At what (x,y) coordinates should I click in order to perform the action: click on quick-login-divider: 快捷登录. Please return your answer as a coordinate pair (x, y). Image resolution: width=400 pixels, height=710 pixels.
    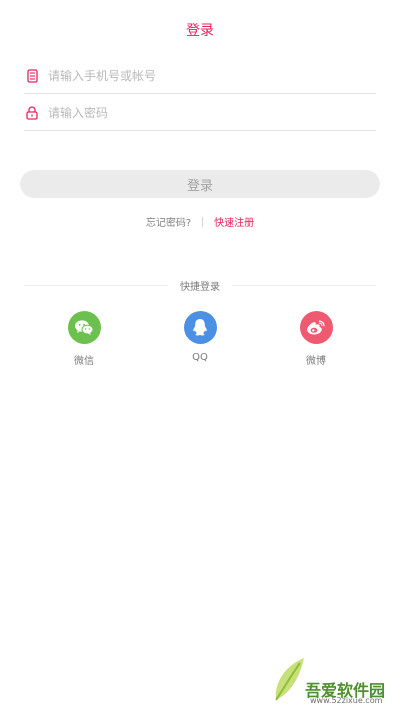
    Looking at the image, I should click on (200, 286).